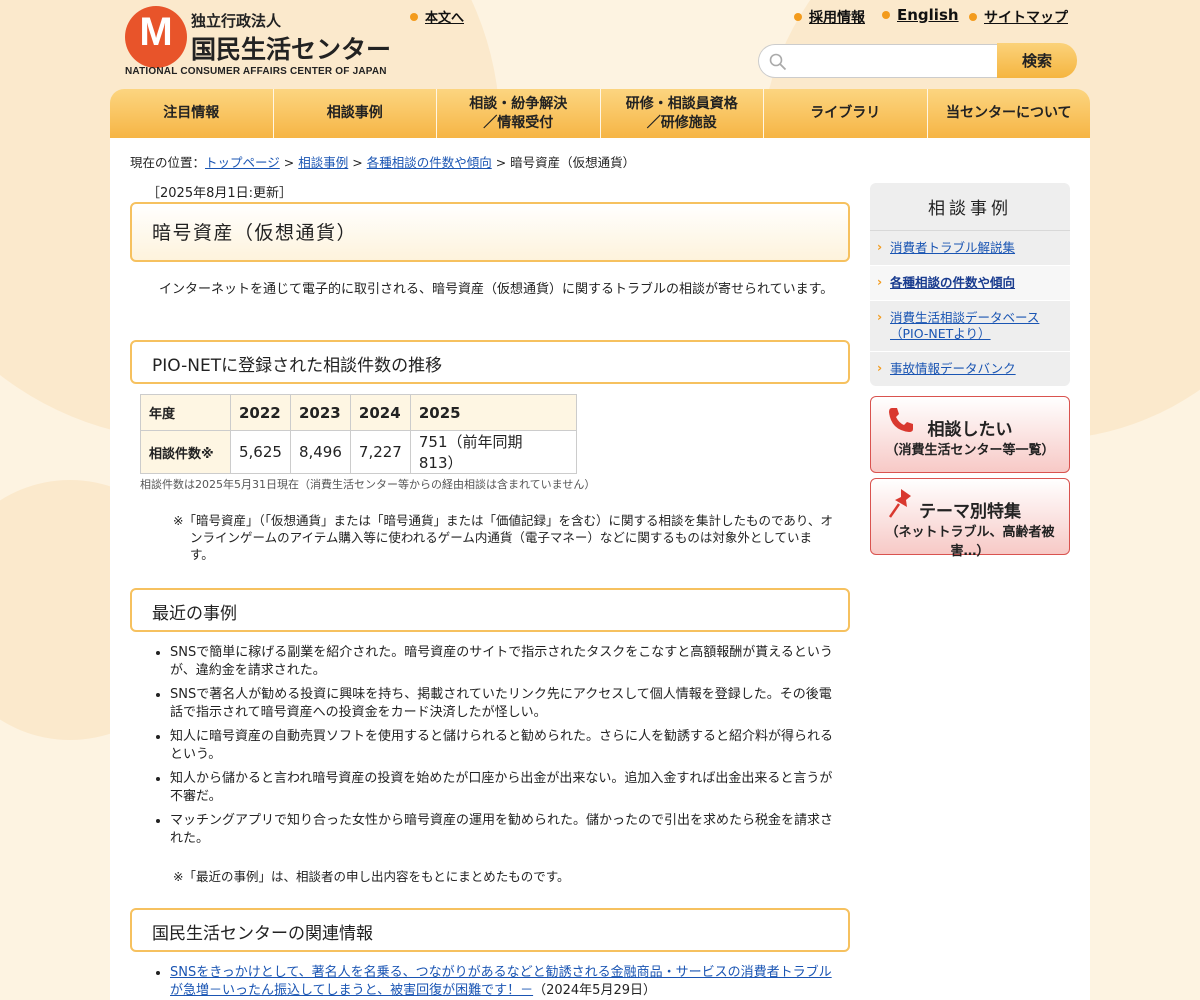 This screenshot has width=1200, height=1000. I want to click on nav-item-about: 当センターについて, so click(1009, 113).